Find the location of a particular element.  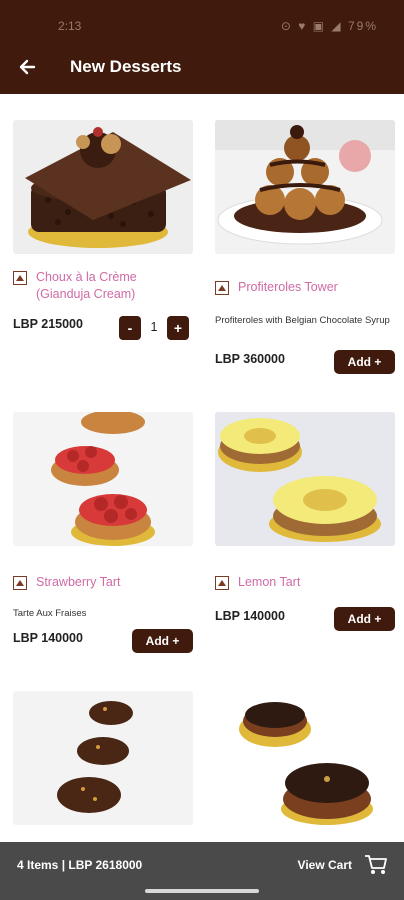

product-title: Strawberry Tart is located at coordinates (78, 582).